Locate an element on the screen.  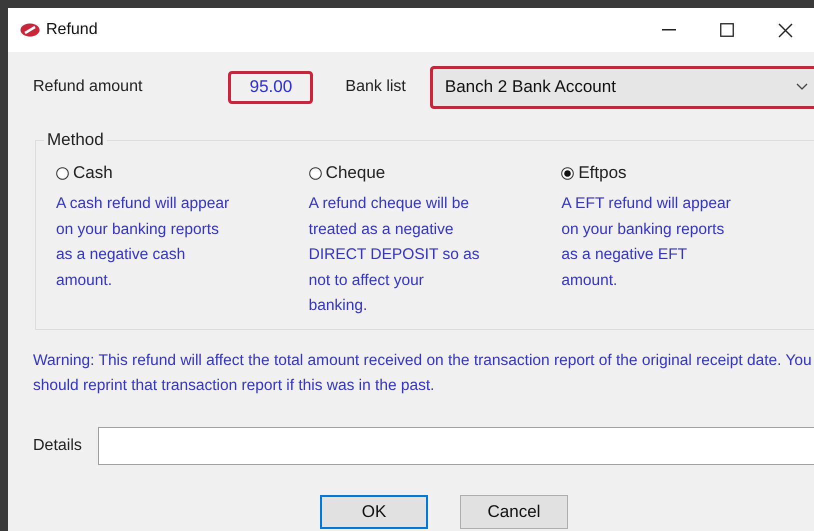
warning-text: Warning: This refund will affect the total amount received on the transaction report of the original receipt date. You should reprint that transaction report if this was in the past. is located at coordinates (423, 373).